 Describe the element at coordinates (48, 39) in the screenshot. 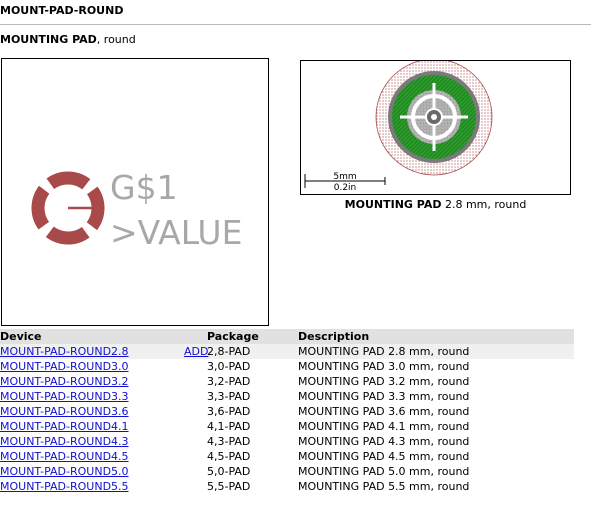

I see `subtitle-bold: MOUNTING PAD` at that location.